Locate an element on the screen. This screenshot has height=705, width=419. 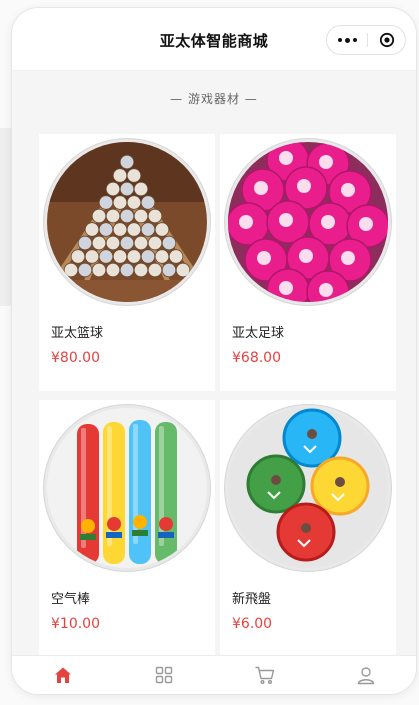
product-image-frisbee is located at coordinates (308, 488).